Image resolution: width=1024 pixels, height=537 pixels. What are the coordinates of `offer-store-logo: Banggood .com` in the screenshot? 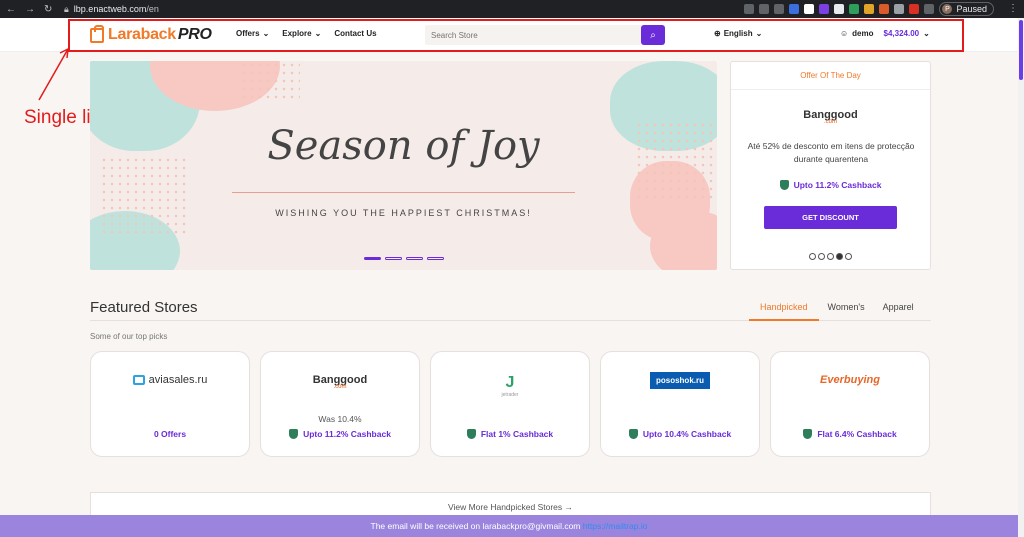 It's located at (830, 117).